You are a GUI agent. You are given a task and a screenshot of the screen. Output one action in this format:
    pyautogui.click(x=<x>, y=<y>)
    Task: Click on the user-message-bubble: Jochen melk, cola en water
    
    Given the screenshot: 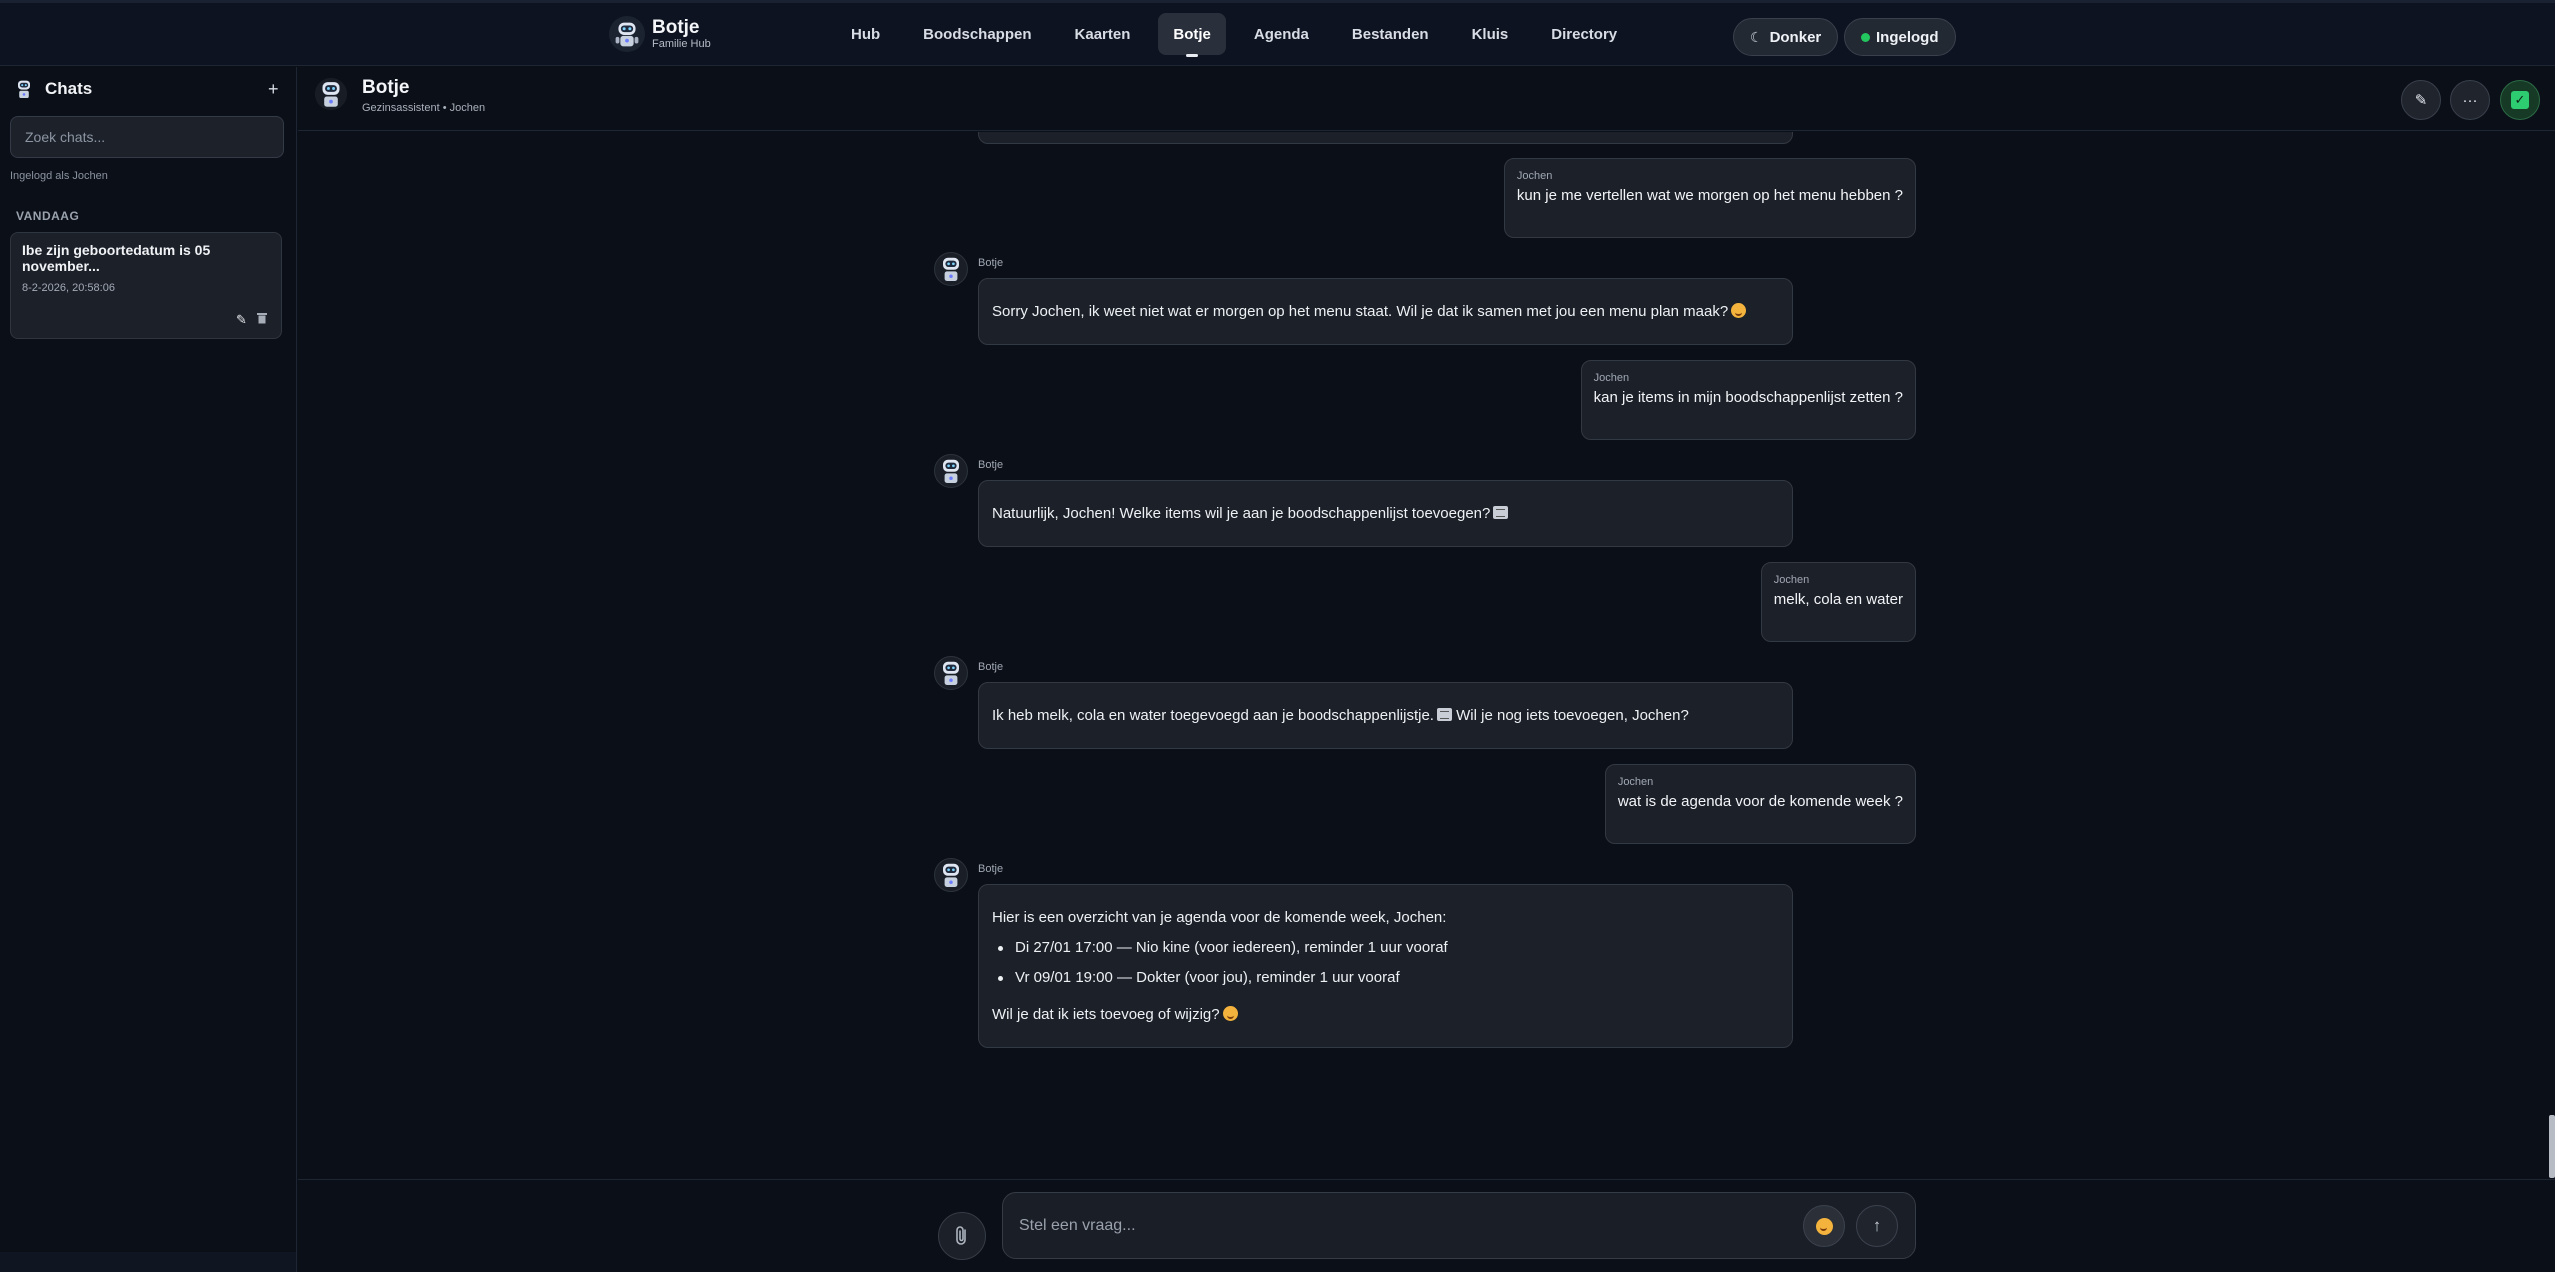 What is the action you would take?
    pyautogui.click(x=1838, y=602)
    